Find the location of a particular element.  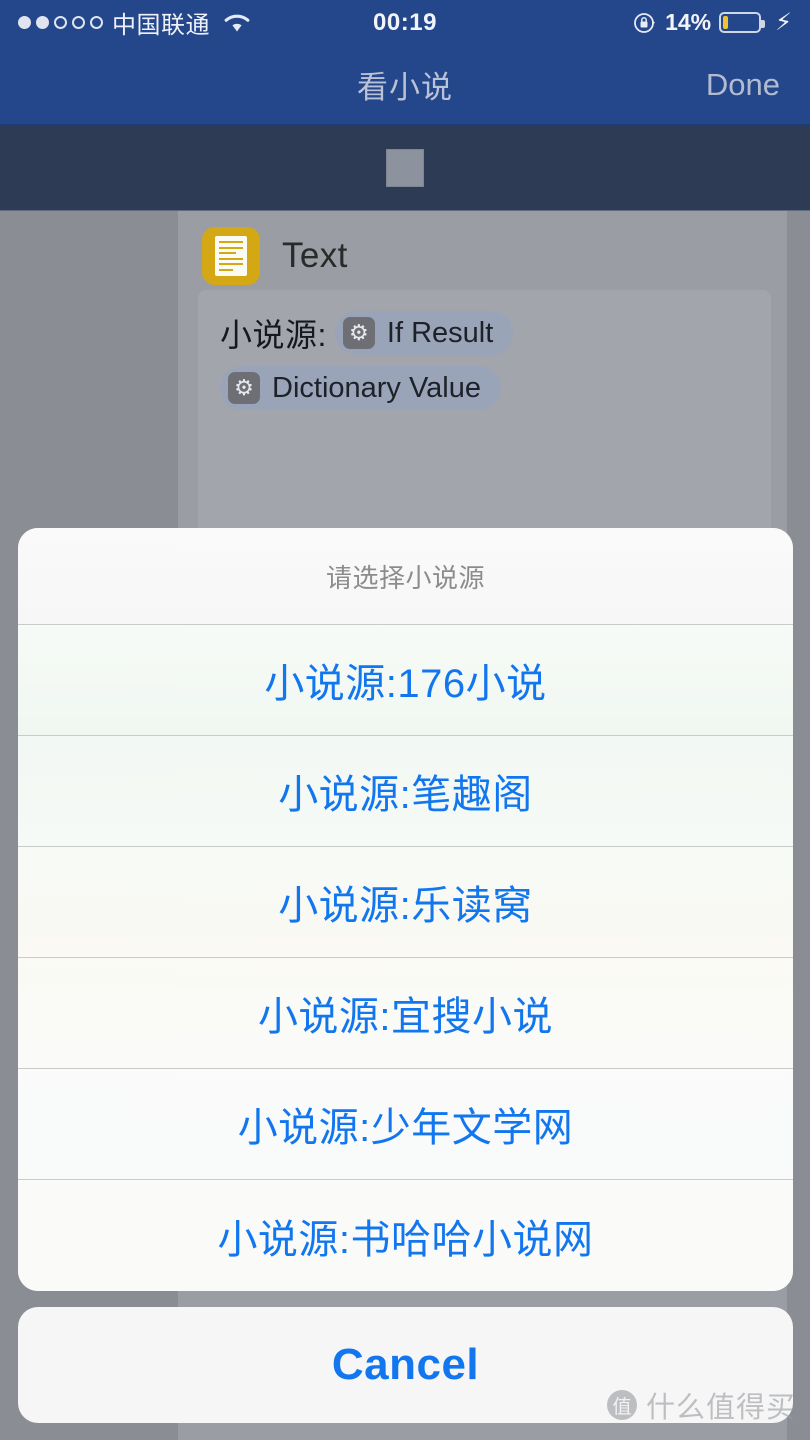

text-field-line-2: ⚙ Dictionary Value is located at coordinates (484, 388).